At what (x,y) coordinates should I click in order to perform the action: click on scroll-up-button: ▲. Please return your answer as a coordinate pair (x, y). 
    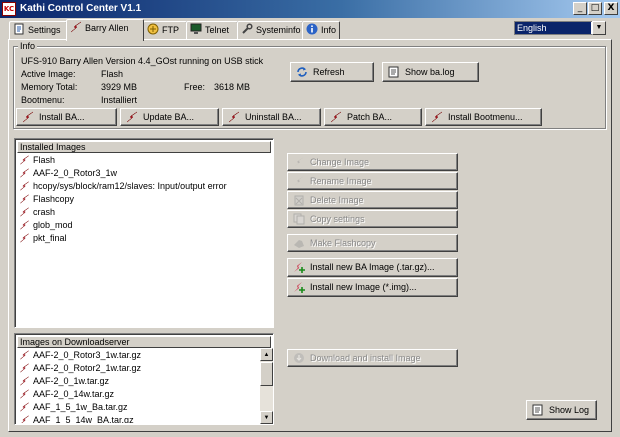
    Looking at the image, I should click on (266, 354).